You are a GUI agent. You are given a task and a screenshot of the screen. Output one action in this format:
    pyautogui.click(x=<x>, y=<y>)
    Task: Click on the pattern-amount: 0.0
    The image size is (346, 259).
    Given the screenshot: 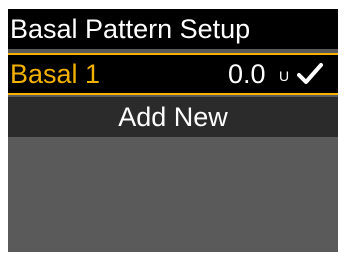 What is the action you would take?
    pyautogui.click(x=247, y=74)
    